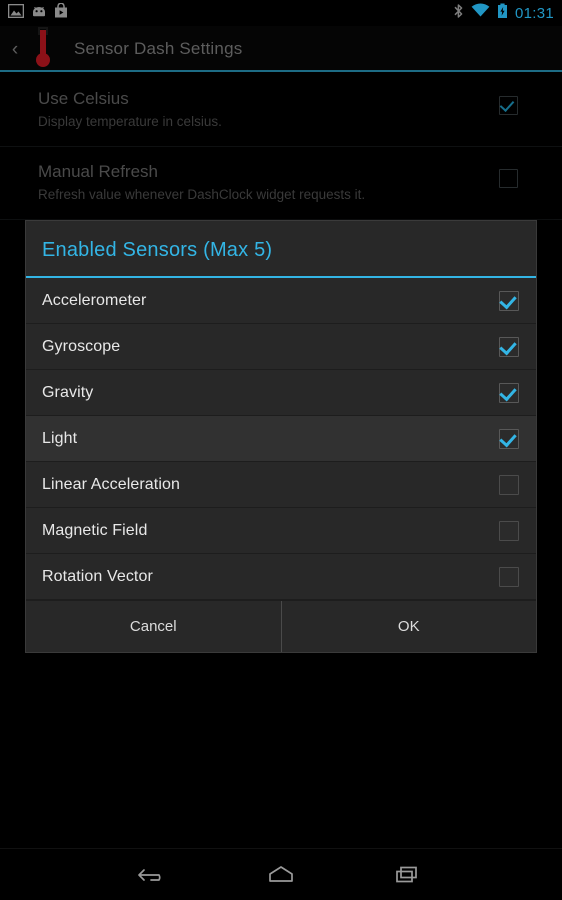 The image size is (562, 900). Describe the element at coordinates (15, 49) in the screenshot. I see `up-navigation-button: ‹` at that location.